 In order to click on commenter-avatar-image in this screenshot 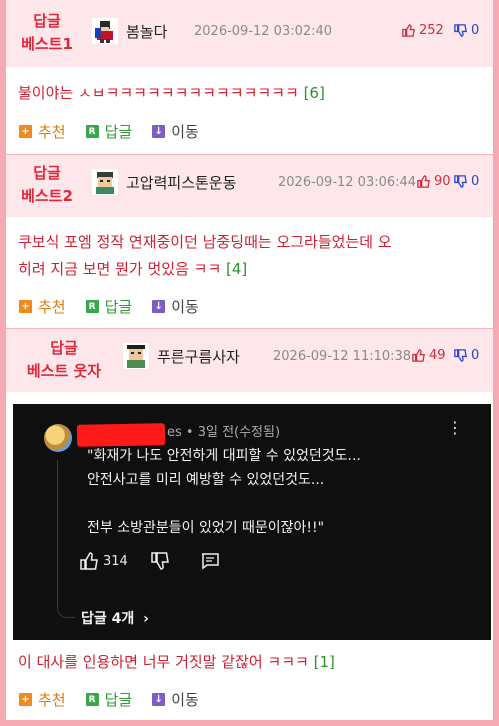, I will do `click(58, 438)`.